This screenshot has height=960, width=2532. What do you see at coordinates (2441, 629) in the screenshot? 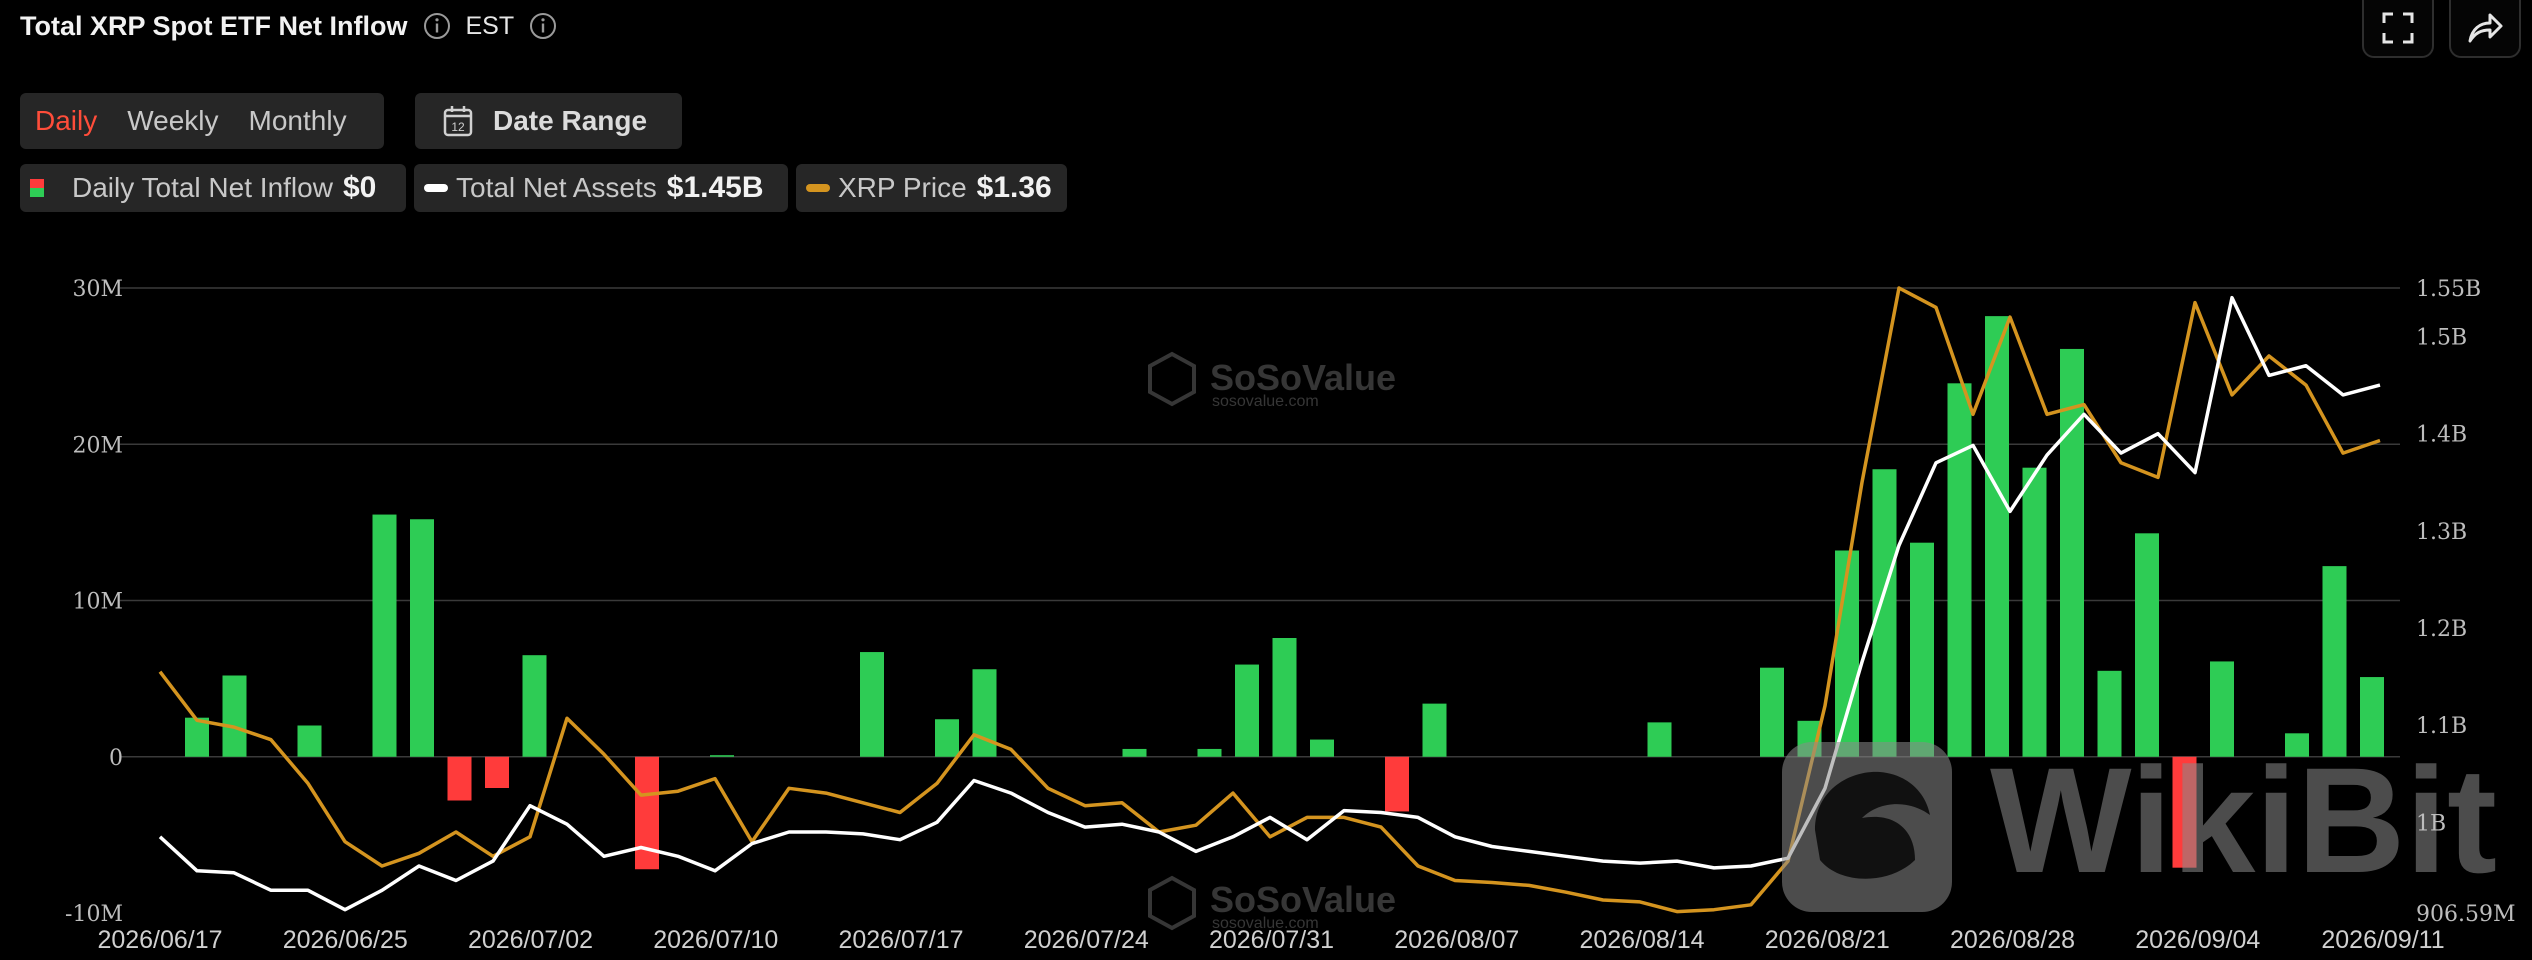
I see `right-tick-label-3: 1.2B` at bounding box center [2441, 629].